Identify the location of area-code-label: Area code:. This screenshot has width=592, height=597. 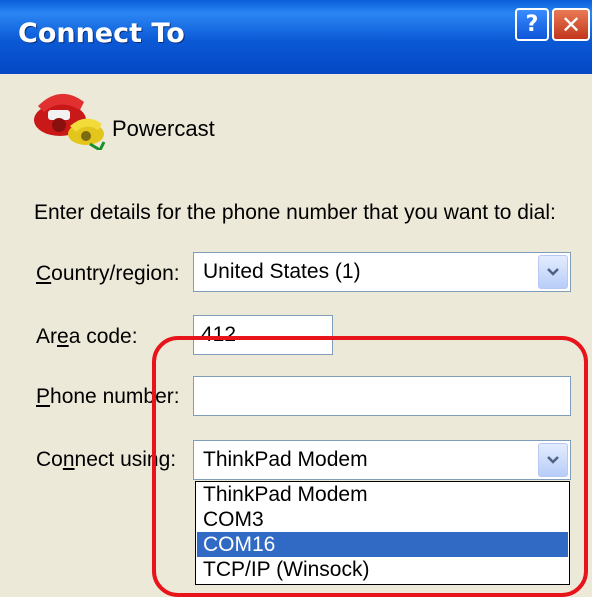
(87, 336).